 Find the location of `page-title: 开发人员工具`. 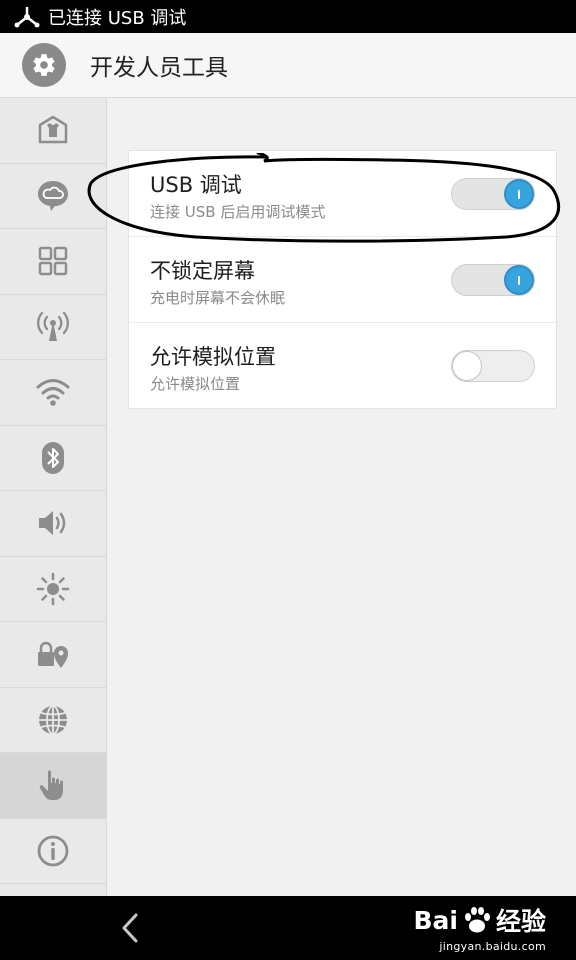

page-title: 开发人员工具 is located at coordinates (159, 68).